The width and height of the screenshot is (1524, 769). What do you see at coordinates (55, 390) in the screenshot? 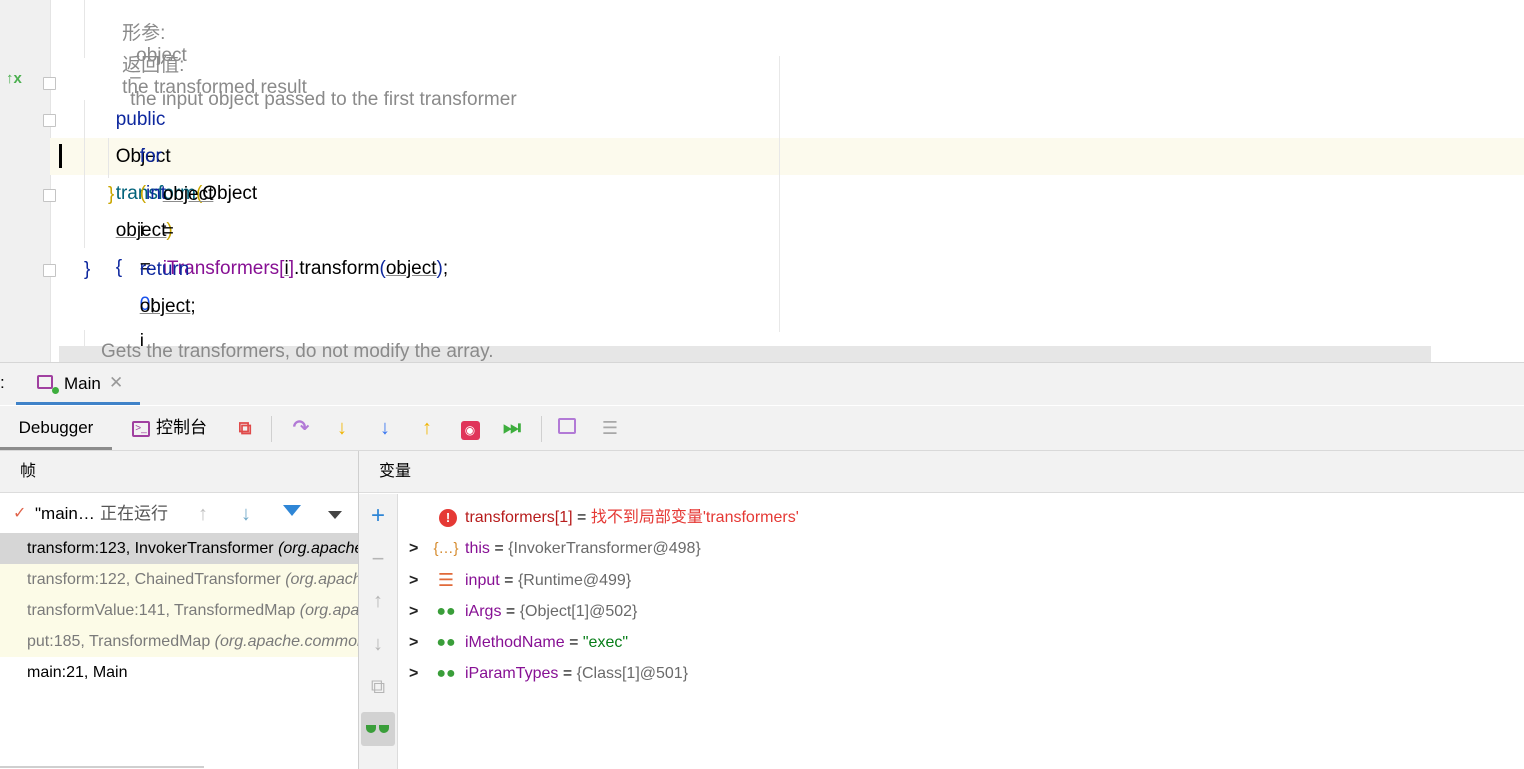
I see `running-dot-icon` at bounding box center [55, 390].